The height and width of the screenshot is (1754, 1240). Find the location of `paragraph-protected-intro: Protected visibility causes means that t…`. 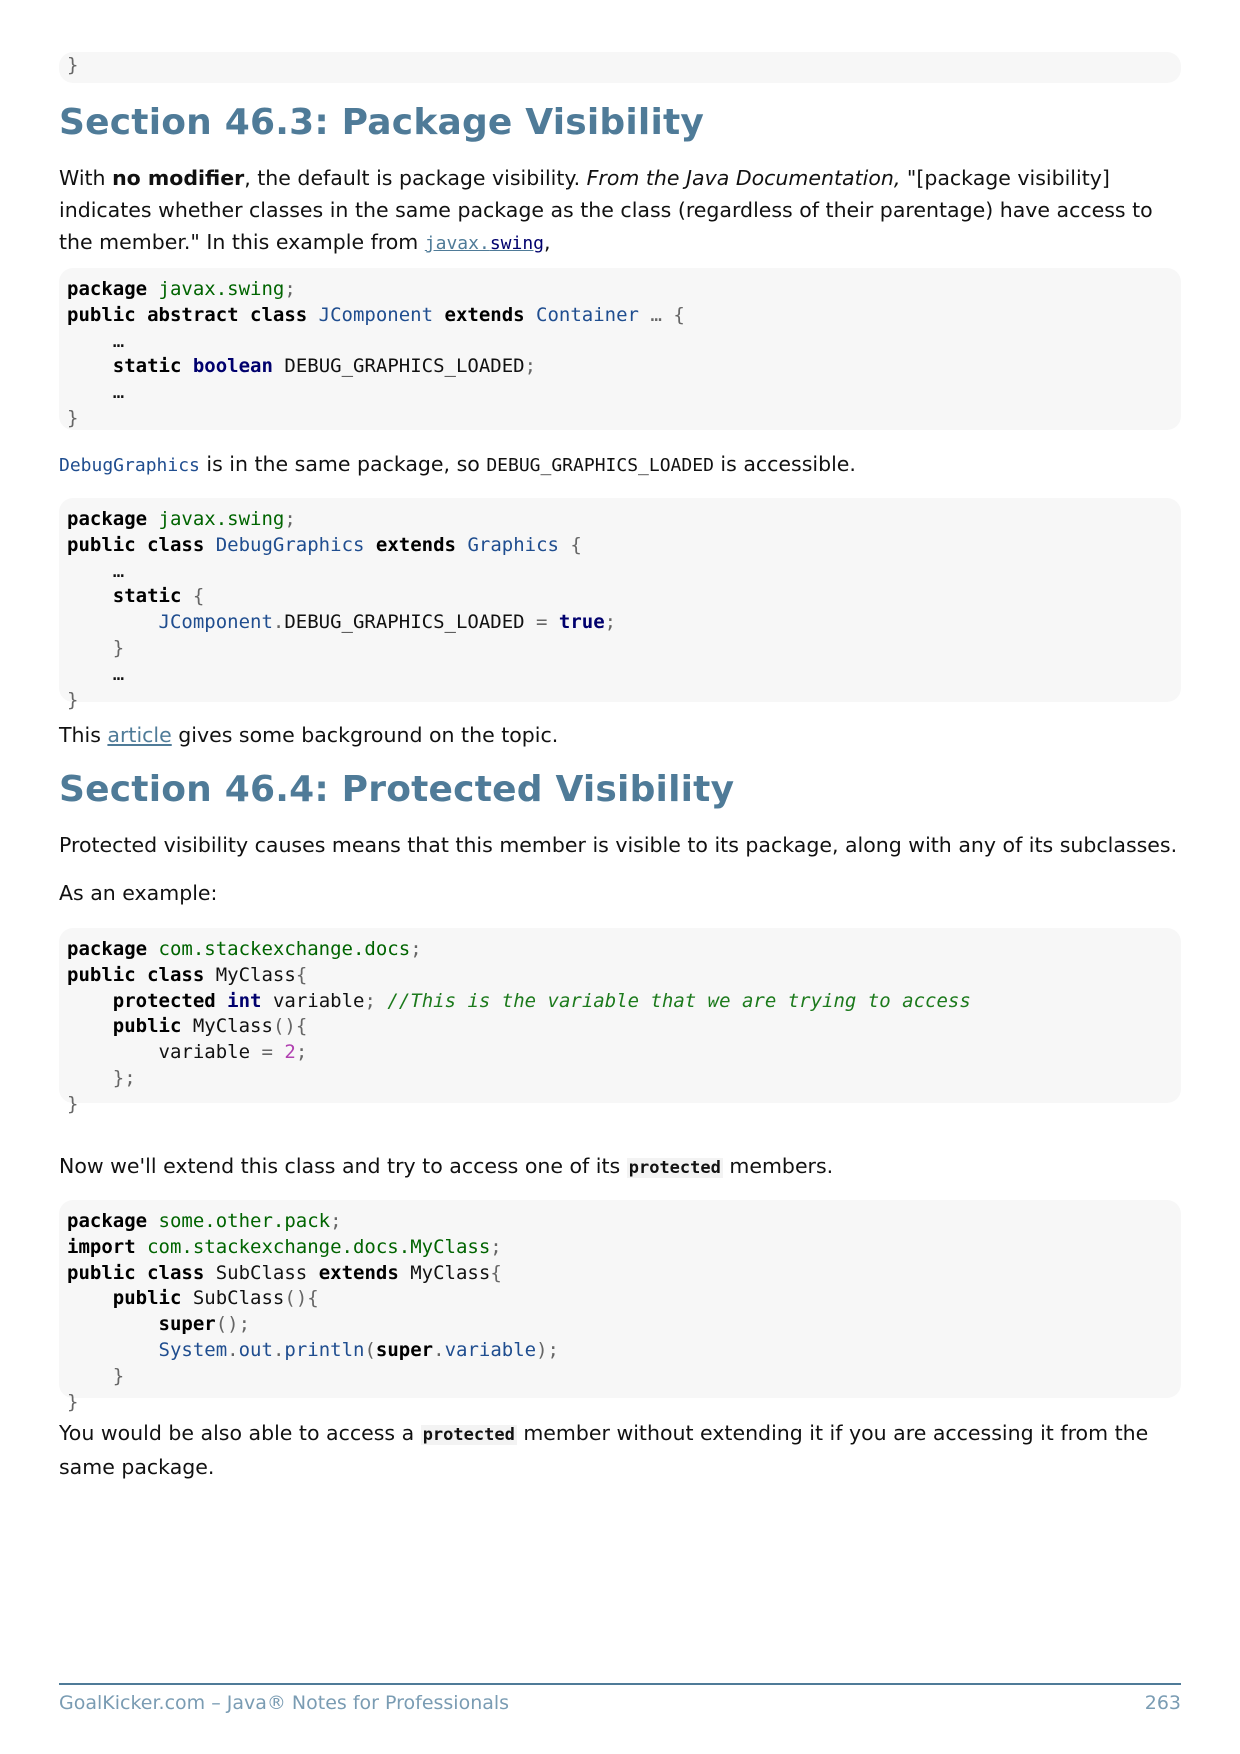

paragraph-protected-intro: Protected visibility causes means that t… is located at coordinates (618, 845).